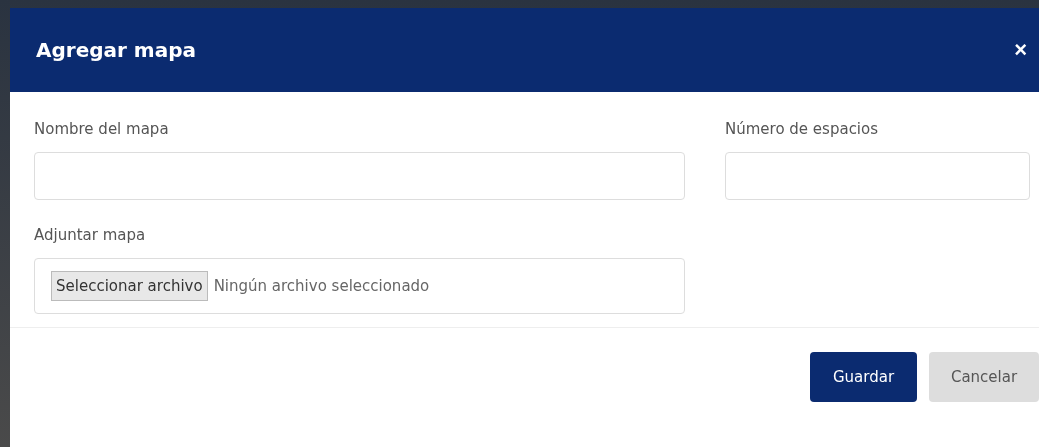  What do you see at coordinates (116, 50) in the screenshot?
I see `dialog-title: Agregar mapa` at bounding box center [116, 50].